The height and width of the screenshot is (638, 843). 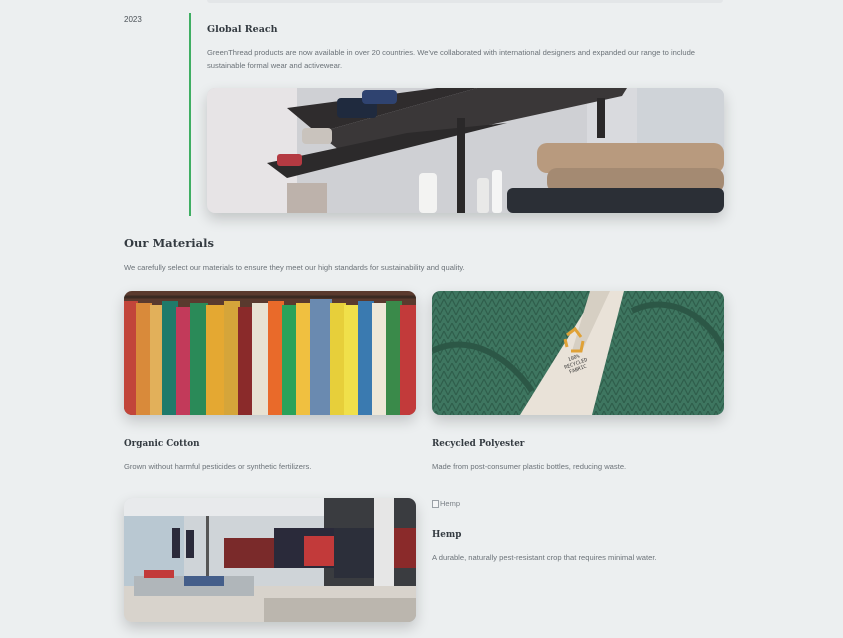 I want to click on materials-heading: Our Materials, so click(x=169, y=243).